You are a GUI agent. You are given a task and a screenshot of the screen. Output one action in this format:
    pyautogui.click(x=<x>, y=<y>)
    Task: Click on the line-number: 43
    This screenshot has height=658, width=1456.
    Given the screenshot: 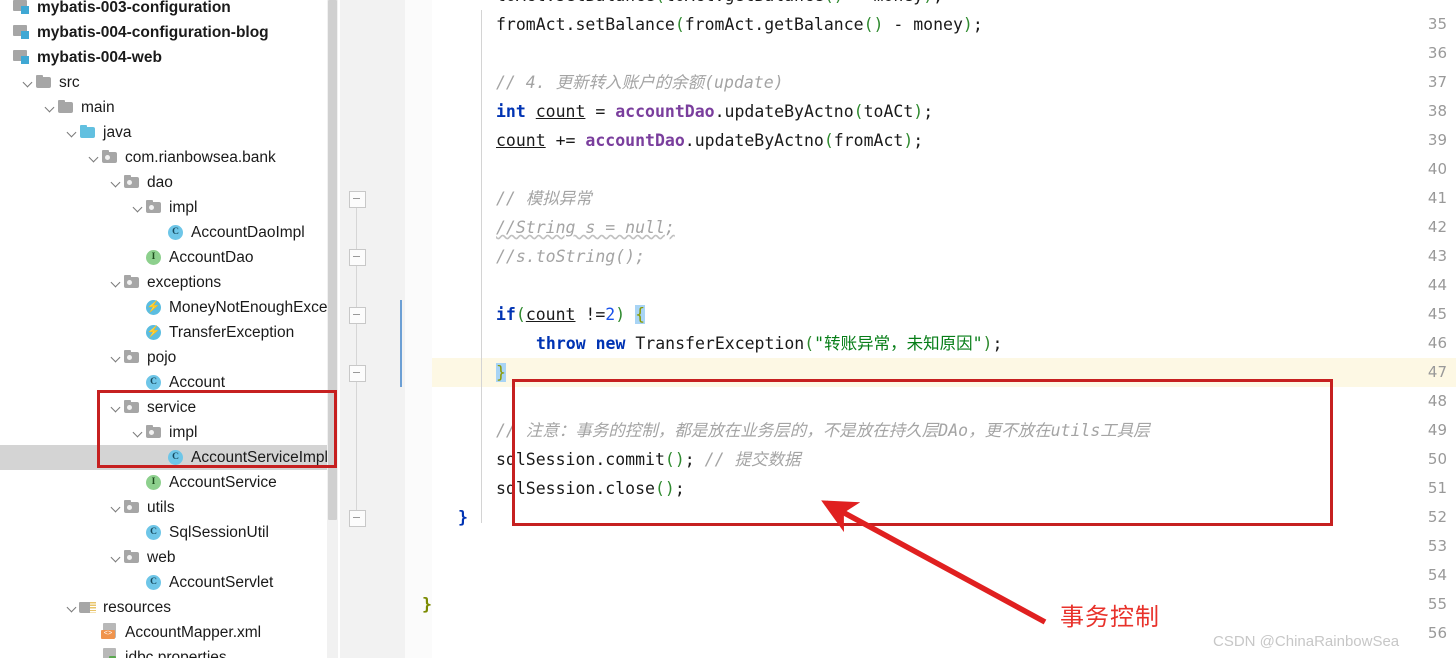 What is the action you would take?
    pyautogui.click(x=1437, y=256)
    